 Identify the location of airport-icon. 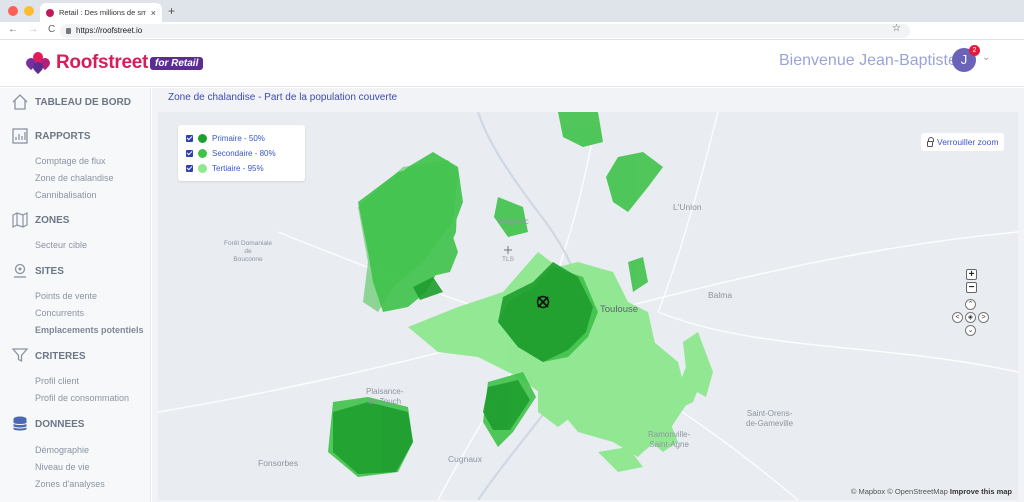
(508, 250).